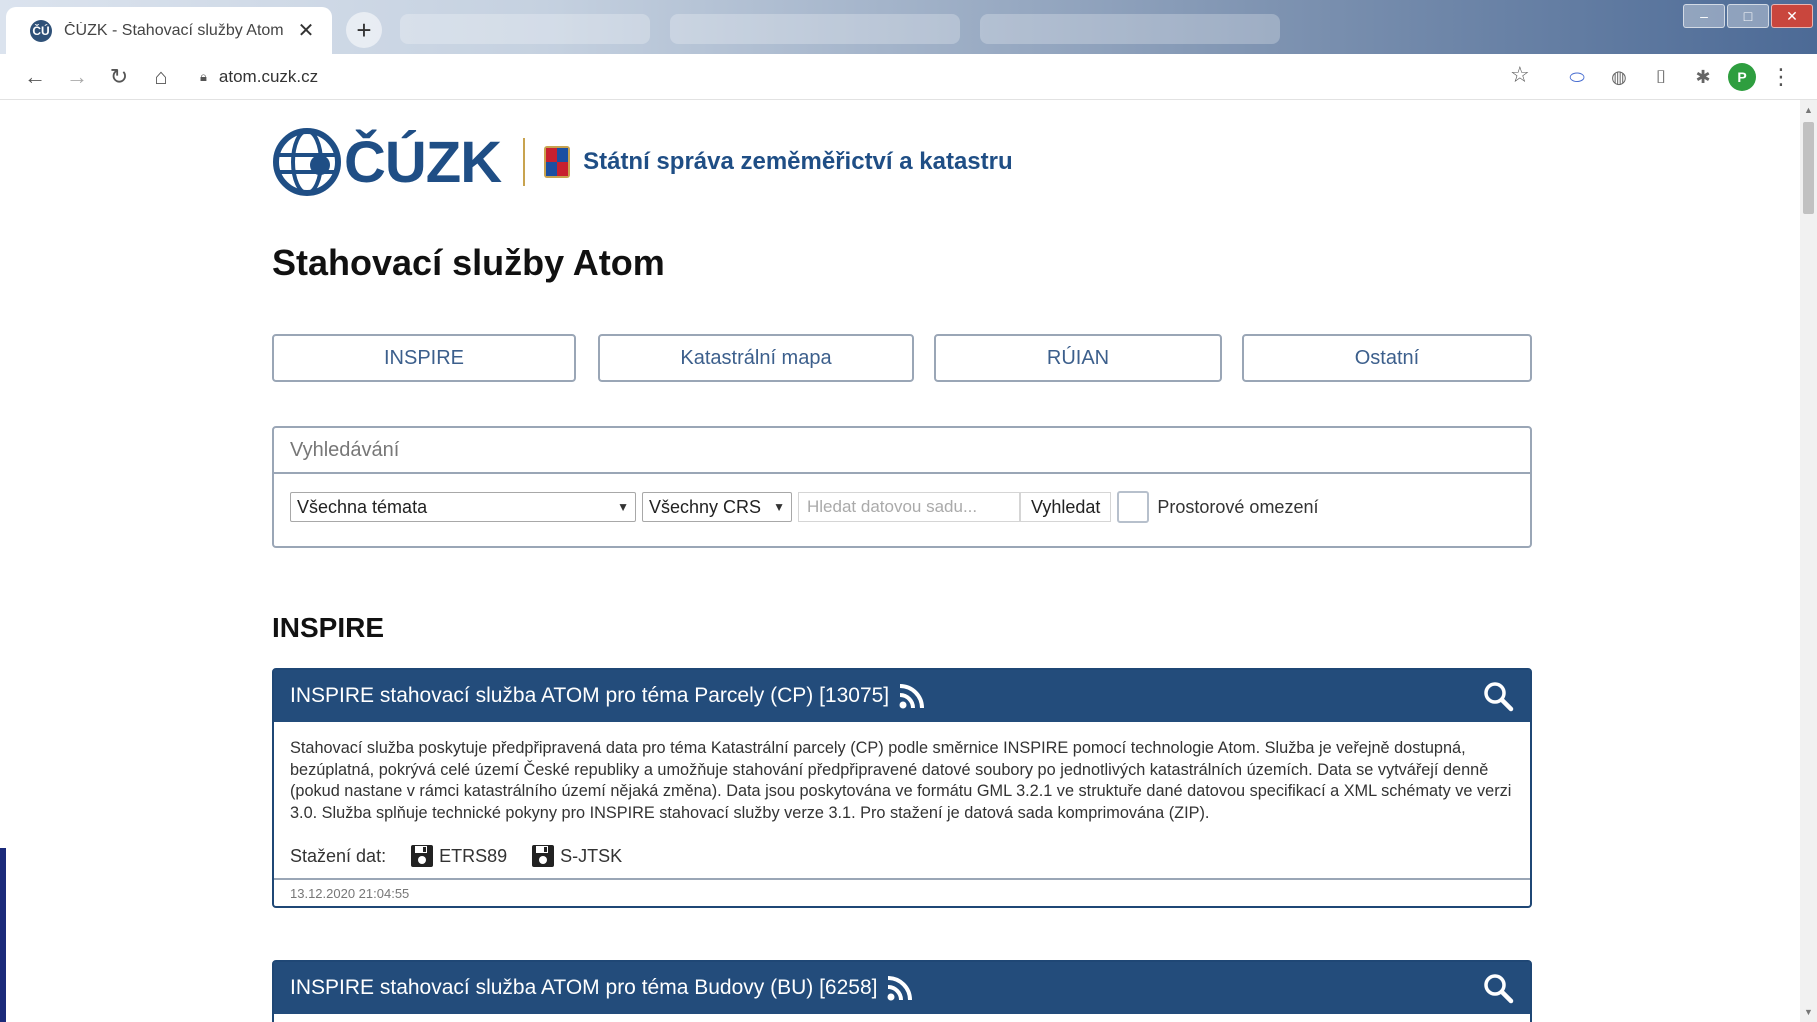 The height and width of the screenshot is (1022, 1817). Describe the element at coordinates (3, 935) in the screenshot. I see `decorative-side-bar` at that location.